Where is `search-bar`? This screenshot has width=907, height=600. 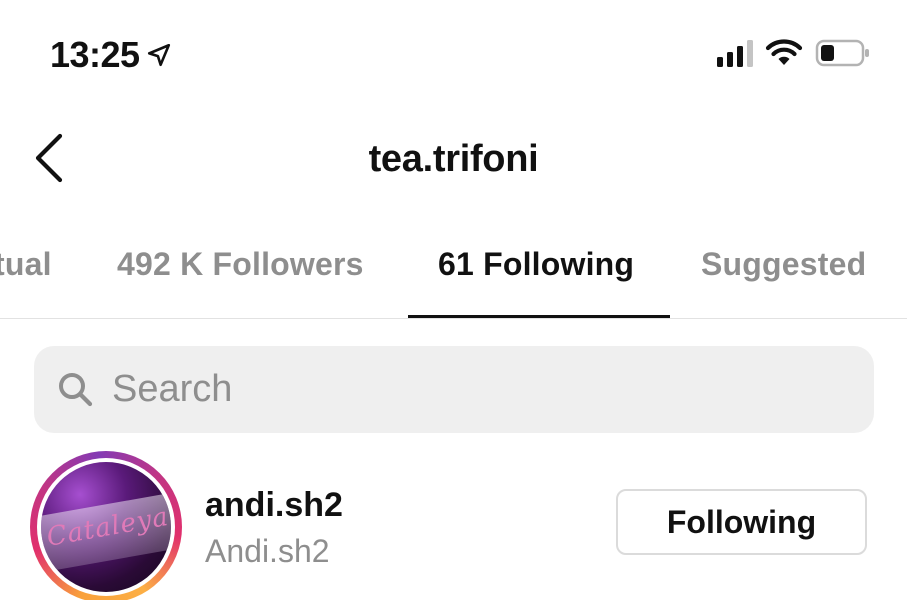 search-bar is located at coordinates (454, 389).